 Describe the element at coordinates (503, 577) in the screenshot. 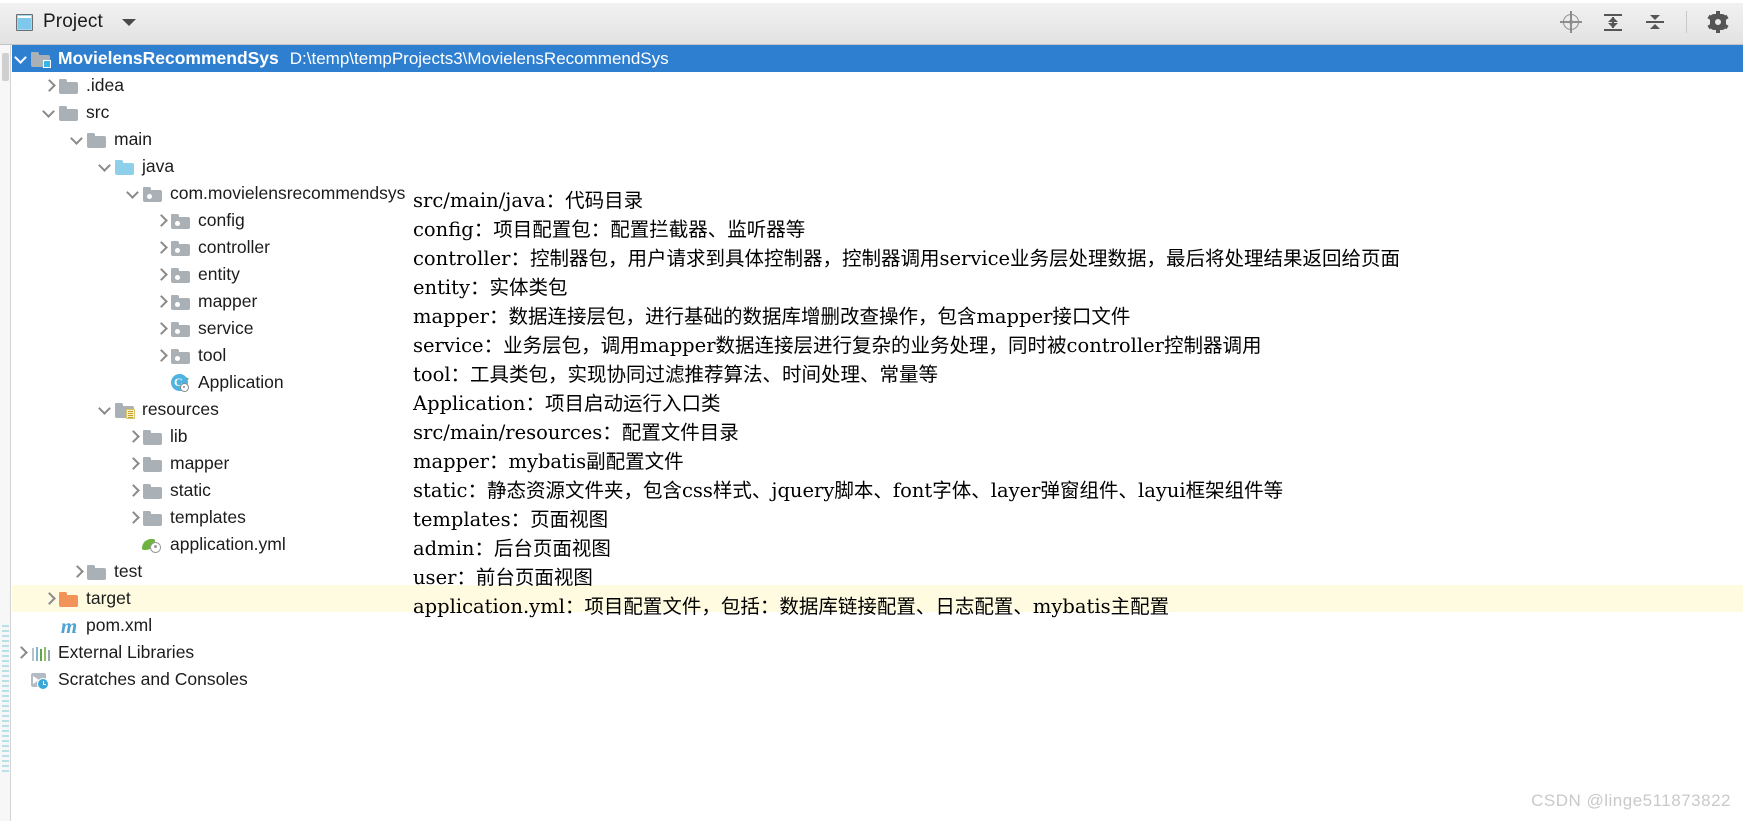

I see `annotation-line: user：前台页面视图` at that location.